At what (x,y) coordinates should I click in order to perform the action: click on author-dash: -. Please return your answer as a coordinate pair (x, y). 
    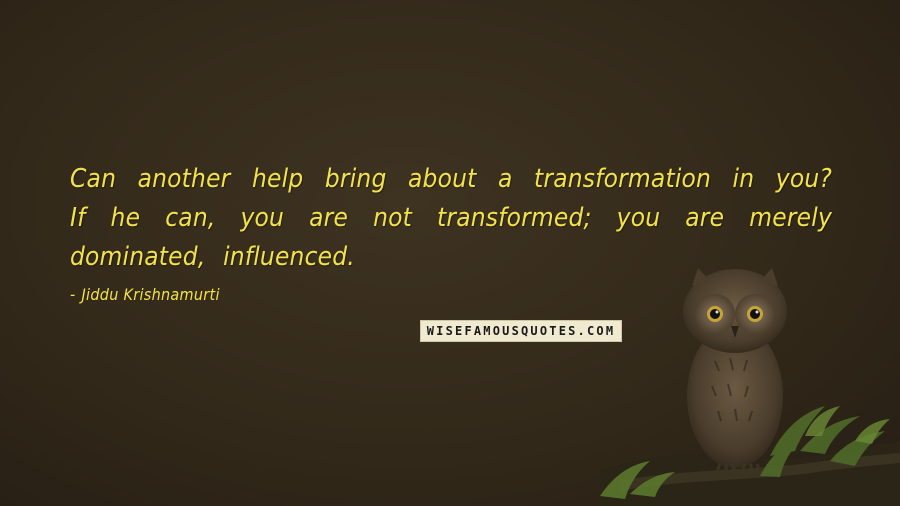
    Looking at the image, I should click on (73, 294).